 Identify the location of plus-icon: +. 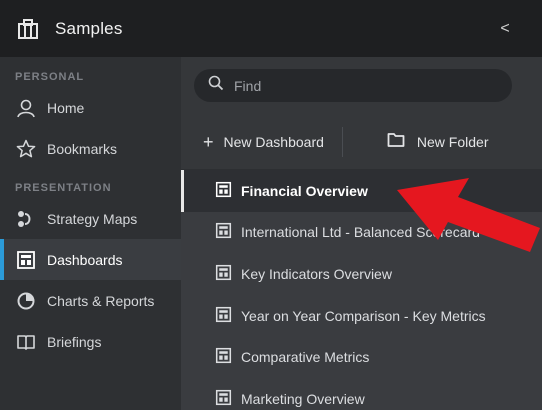
(208, 141).